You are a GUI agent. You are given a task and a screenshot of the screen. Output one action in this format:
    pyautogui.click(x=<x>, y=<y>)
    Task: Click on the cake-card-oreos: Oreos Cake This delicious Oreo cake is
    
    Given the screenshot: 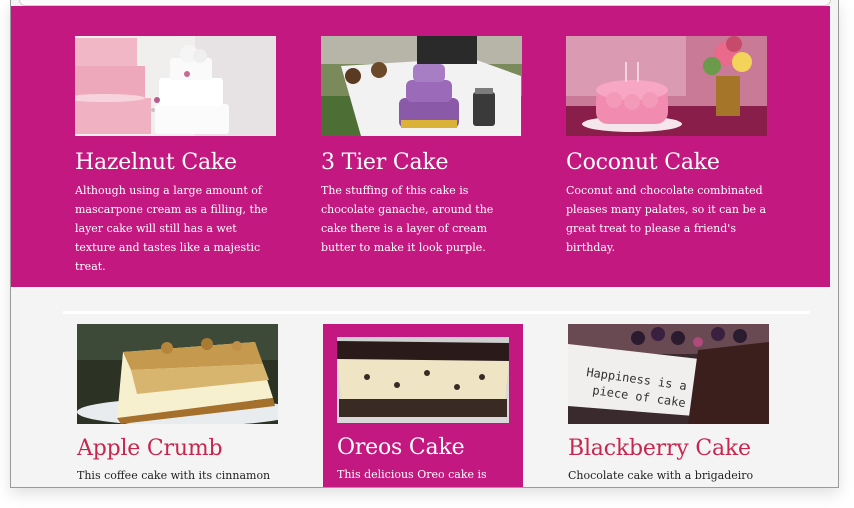 What is the action you would take?
    pyautogui.click(x=423, y=405)
    